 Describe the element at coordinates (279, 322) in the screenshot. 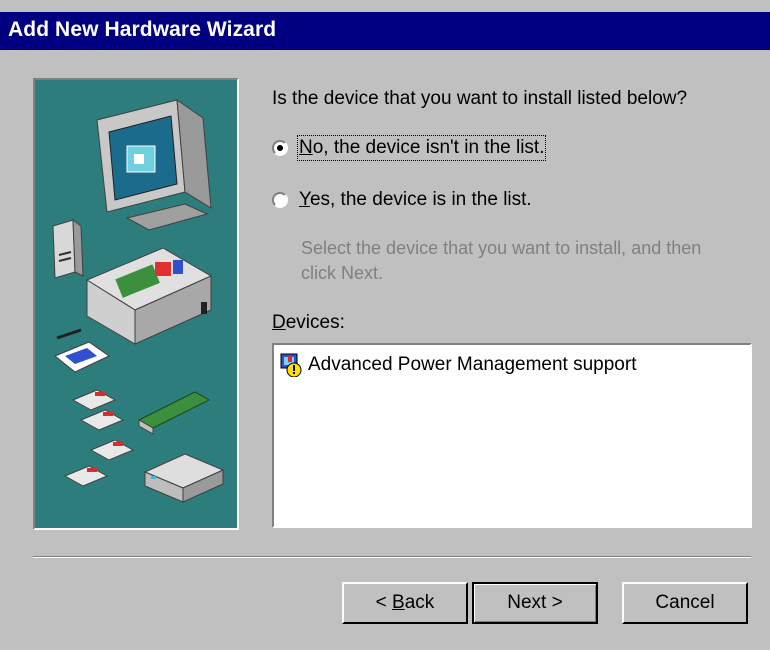

I see `mnemonic-d: D` at that location.